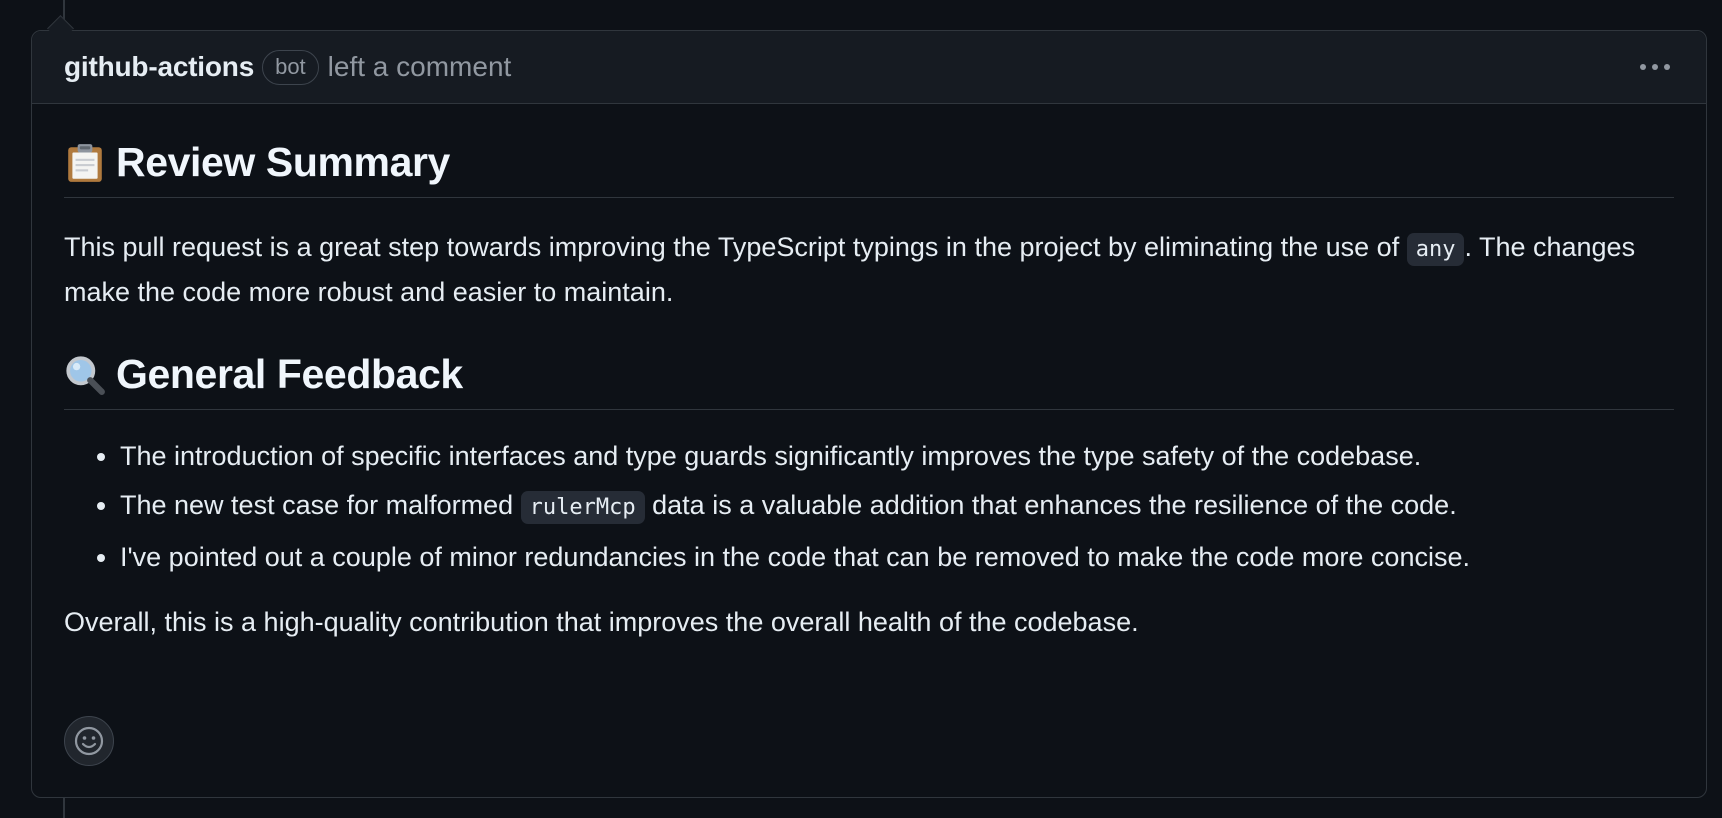 This screenshot has width=1722, height=818. I want to click on review-summary-heading: Review Summary, so click(869, 168).